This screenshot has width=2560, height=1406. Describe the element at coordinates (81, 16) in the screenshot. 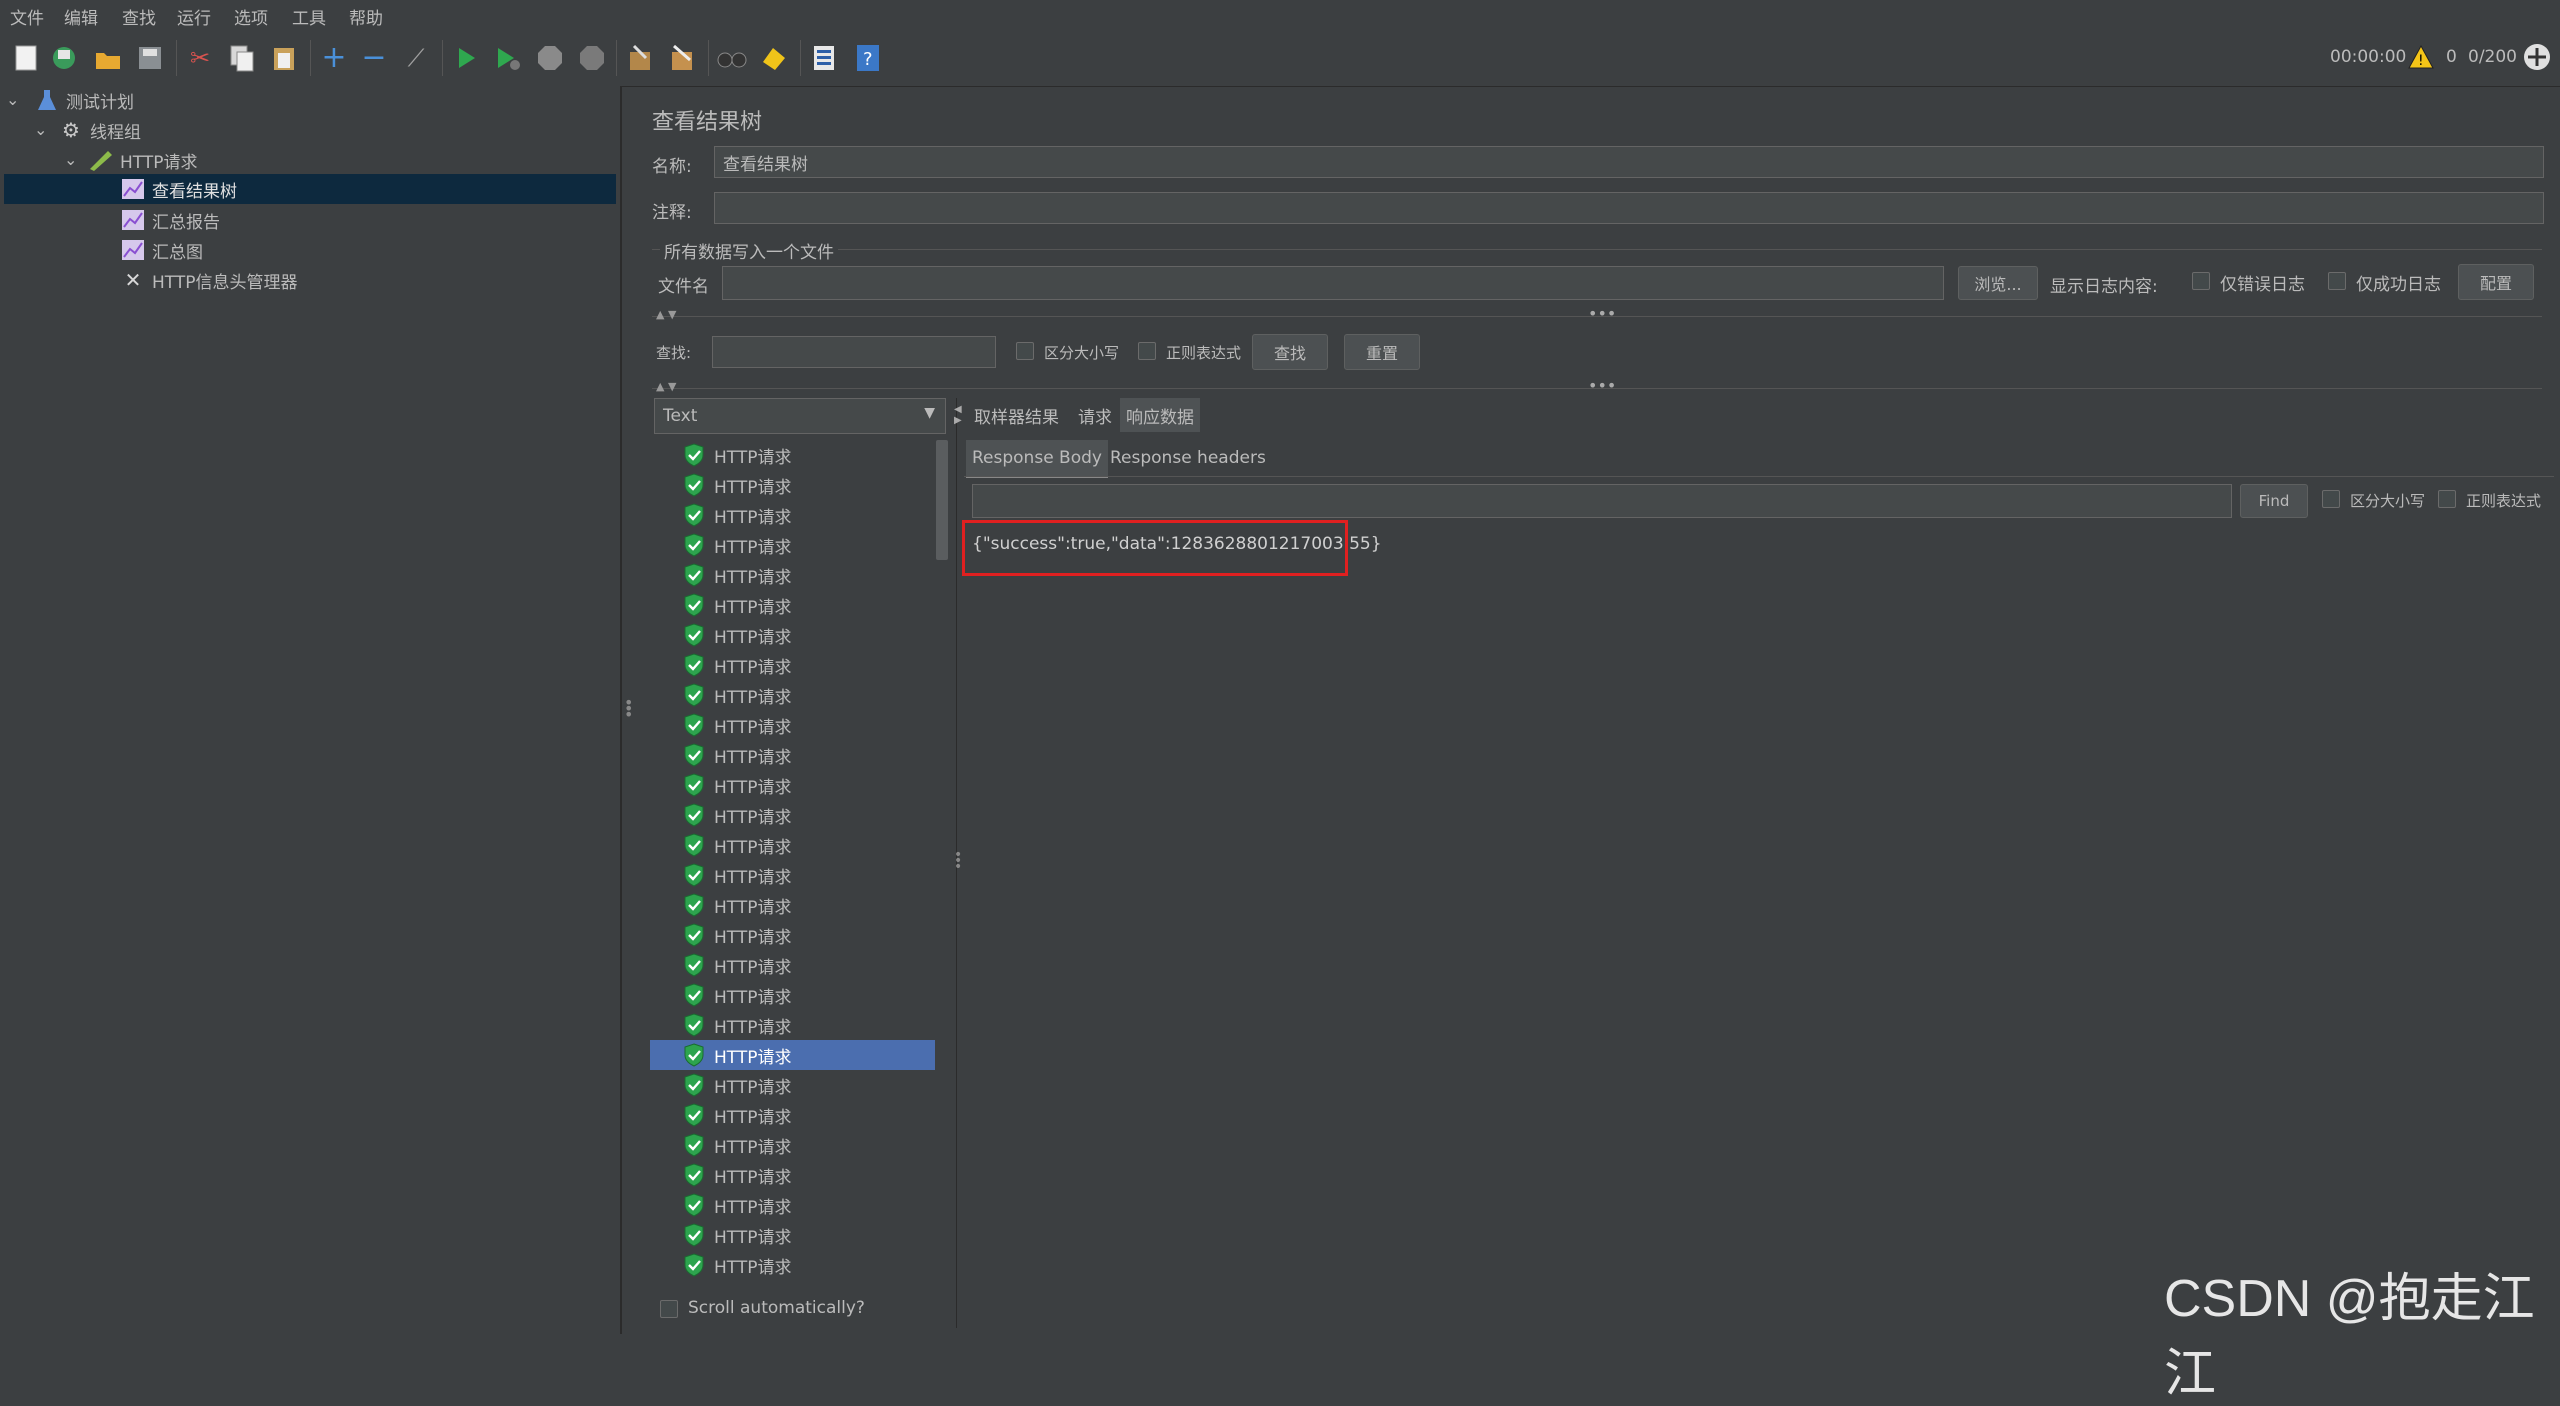

I see `menu-edit: 编辑` at that location.